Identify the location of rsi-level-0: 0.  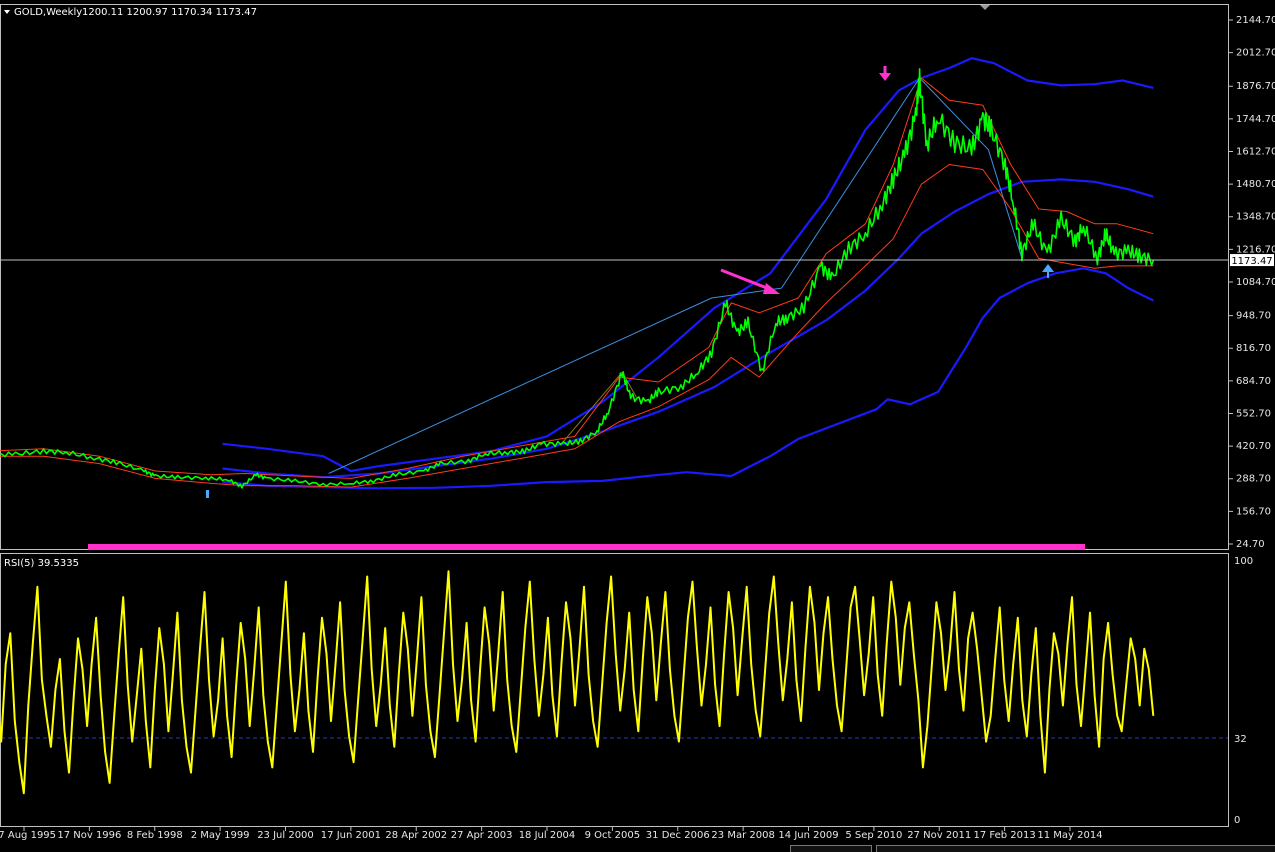
(1237, 820).